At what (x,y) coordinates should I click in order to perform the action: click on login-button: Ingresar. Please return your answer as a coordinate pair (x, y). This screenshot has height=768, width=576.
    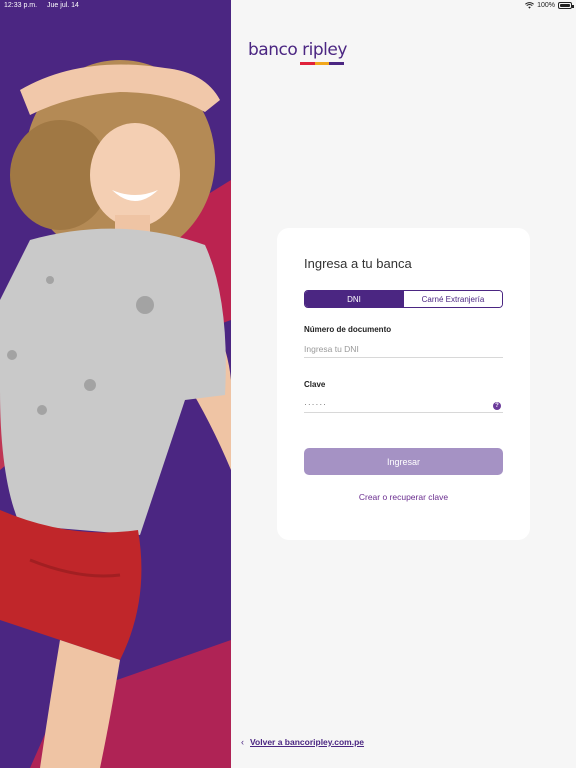
    Looking at the image, I should click on (403, 461).